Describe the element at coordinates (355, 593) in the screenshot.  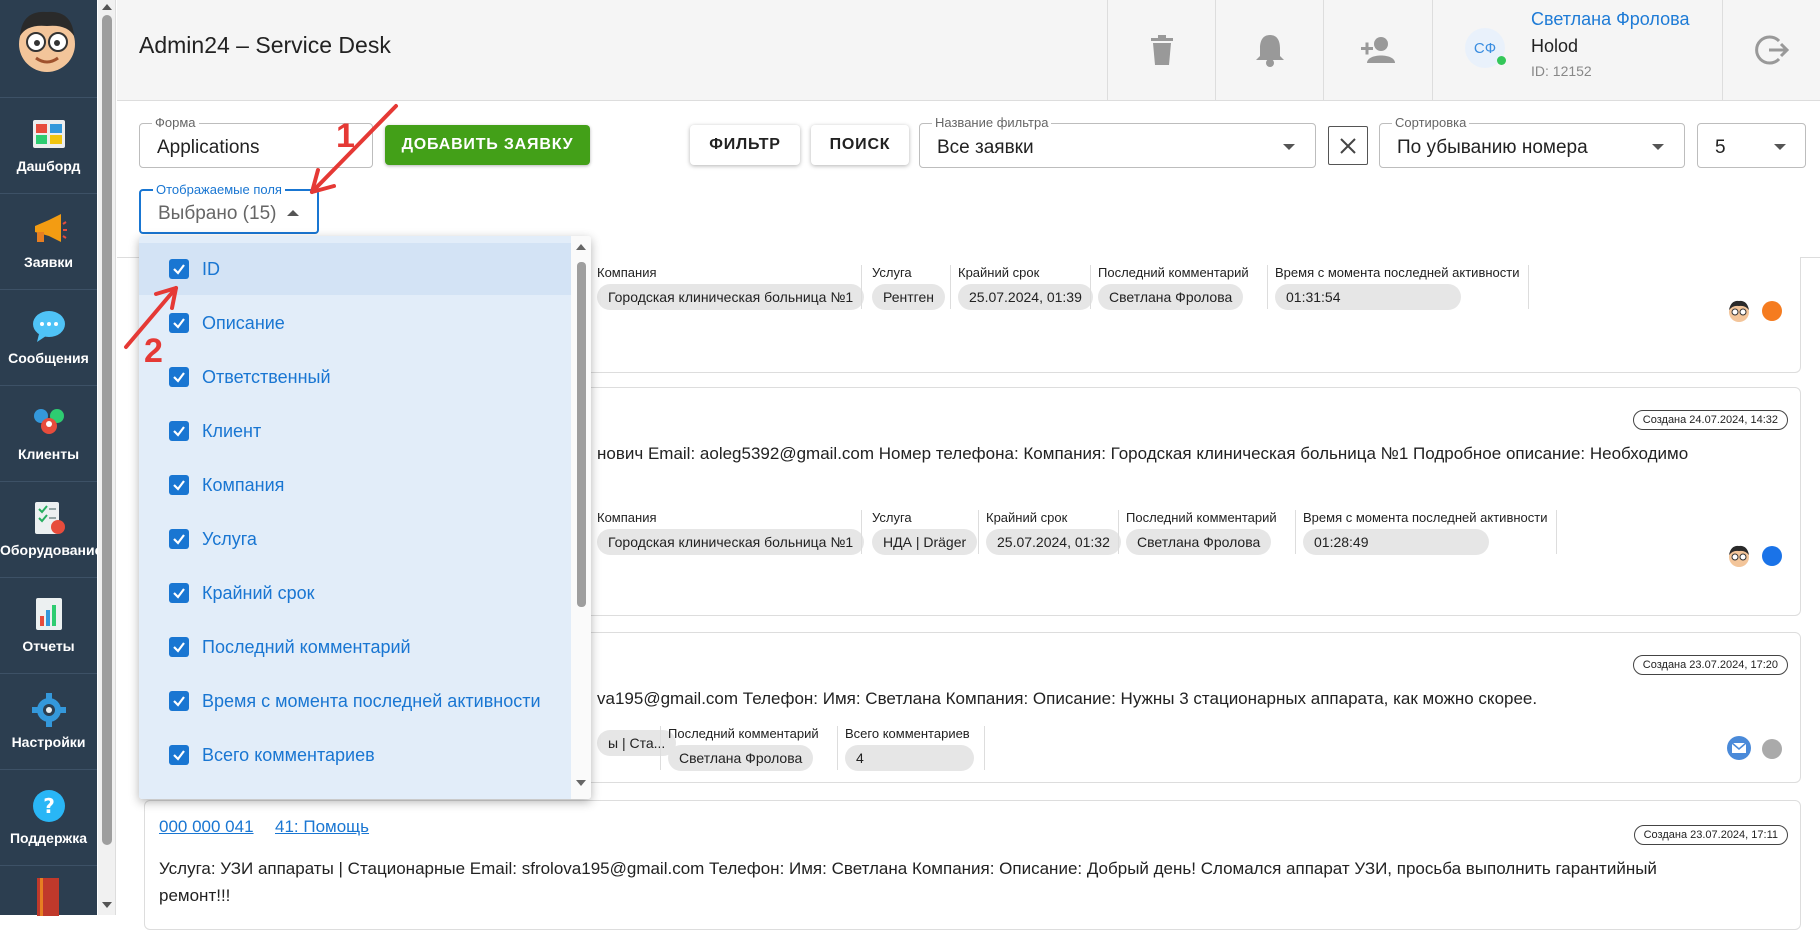
I see `field-option-deadline: Крайний срок` at that location.